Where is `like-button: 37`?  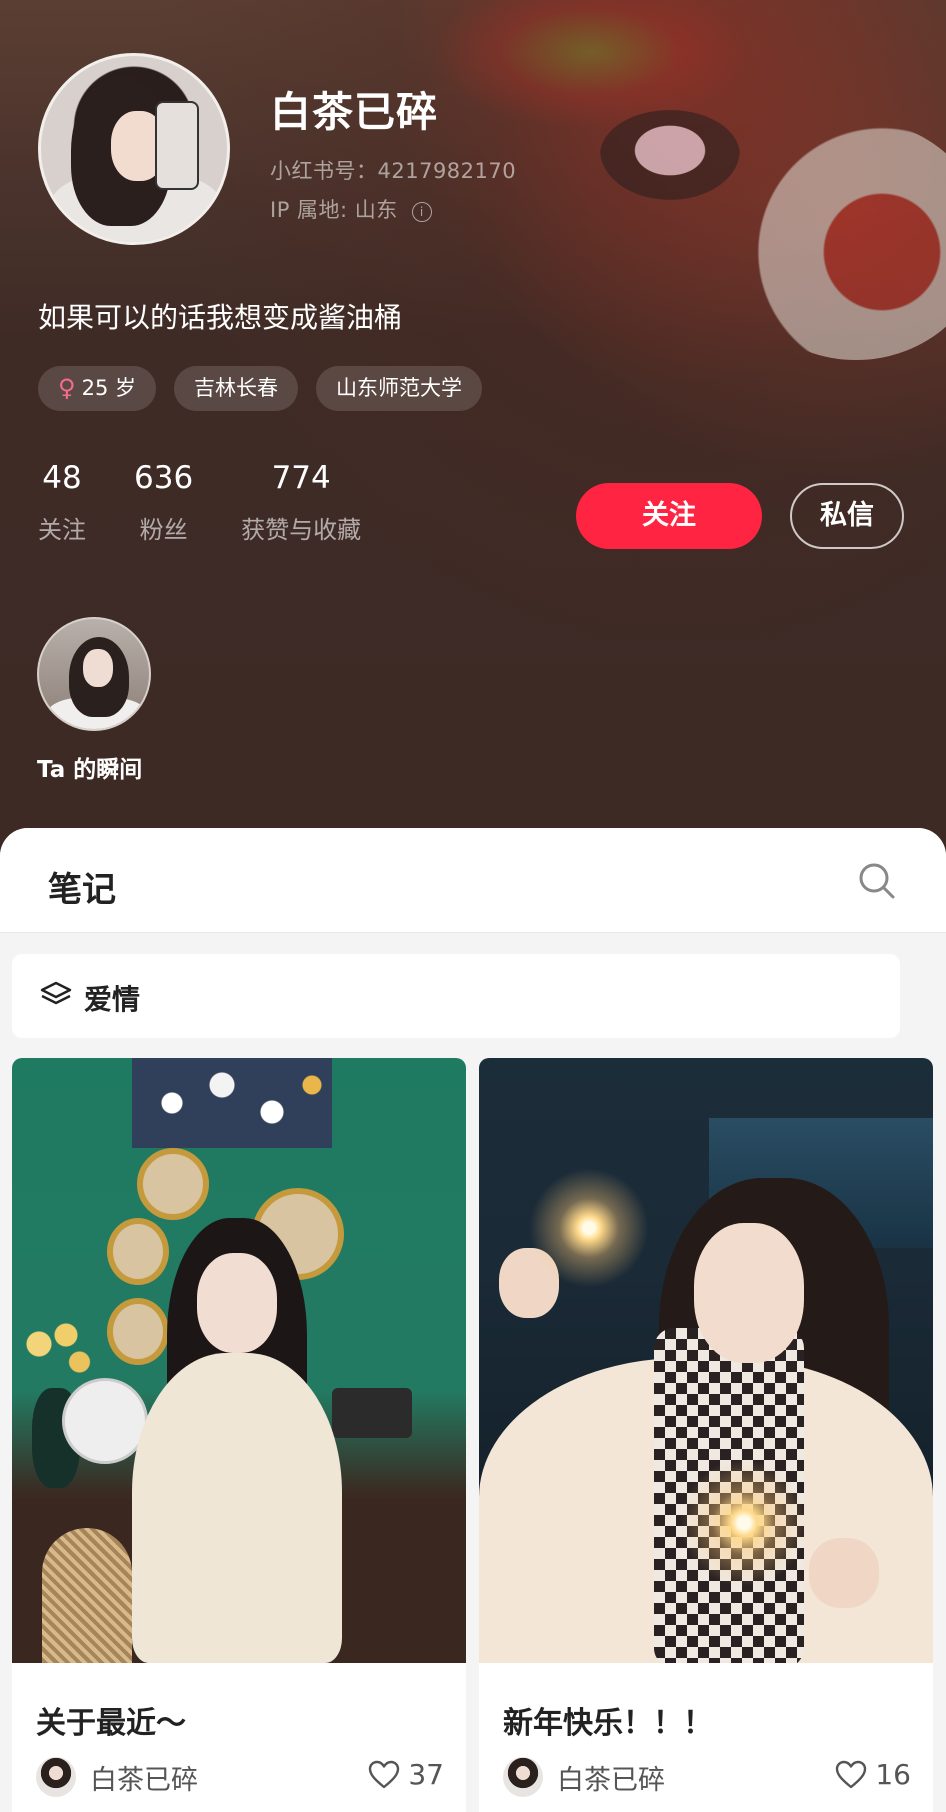
like-button: 37 is located at coordinates (406, 1774).